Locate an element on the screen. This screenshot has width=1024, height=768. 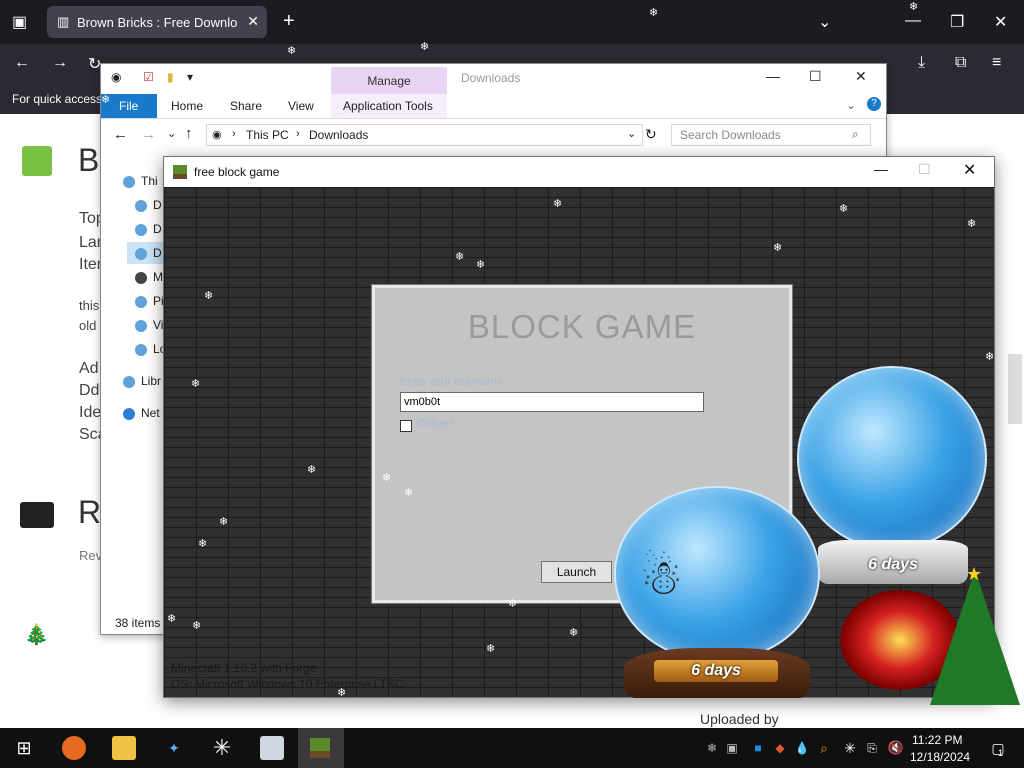
tab-home: Home is located at coordinates (187, 106).